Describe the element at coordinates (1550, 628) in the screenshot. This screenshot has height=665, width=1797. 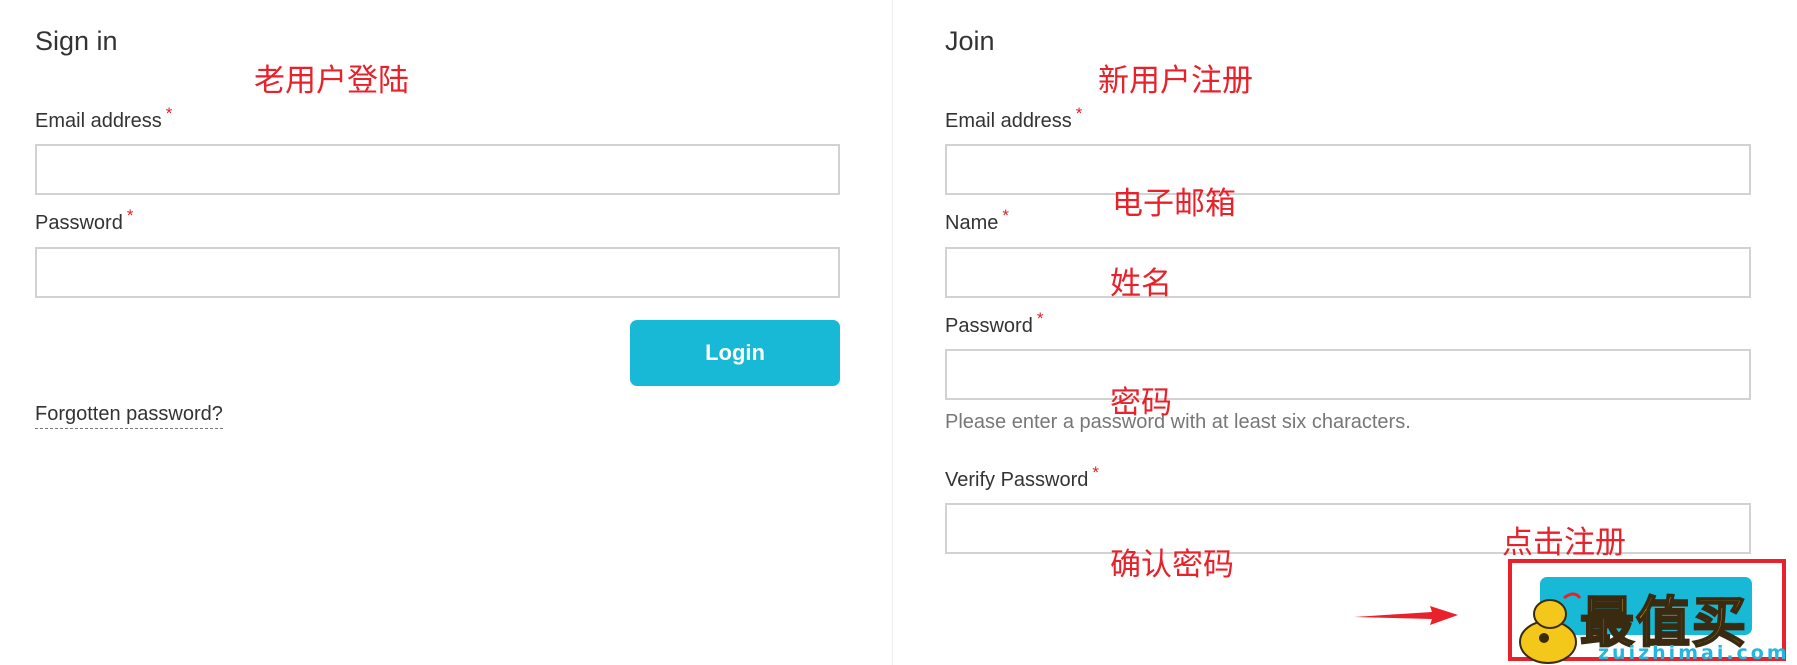
I see `gourd-logo-icon` at that location.